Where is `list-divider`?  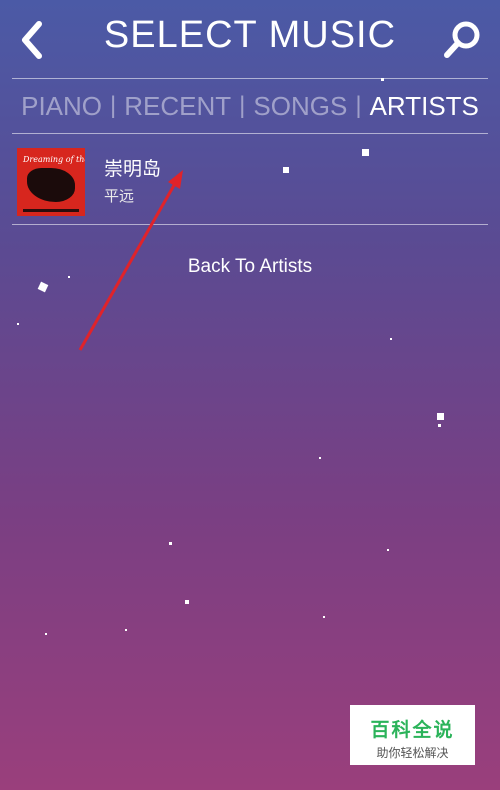
list-divider is located at coordinates (250, 224).